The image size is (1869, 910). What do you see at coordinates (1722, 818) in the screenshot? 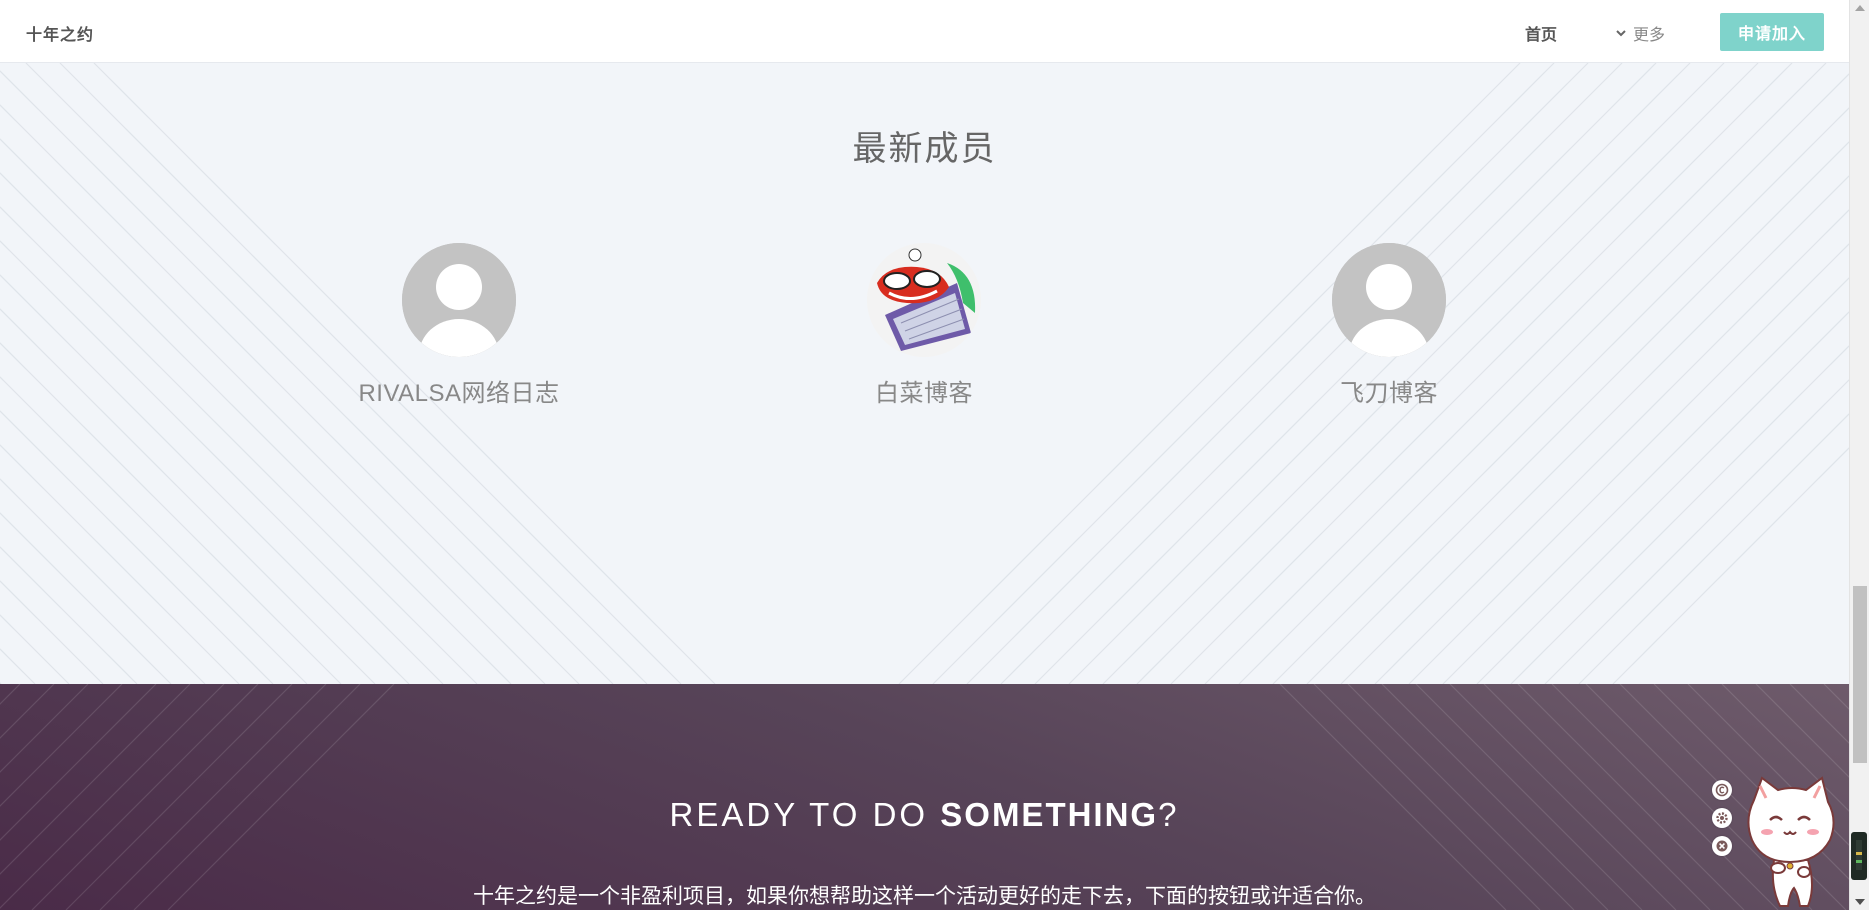
I see `settings-icon` at bounding box center [1722, 818].